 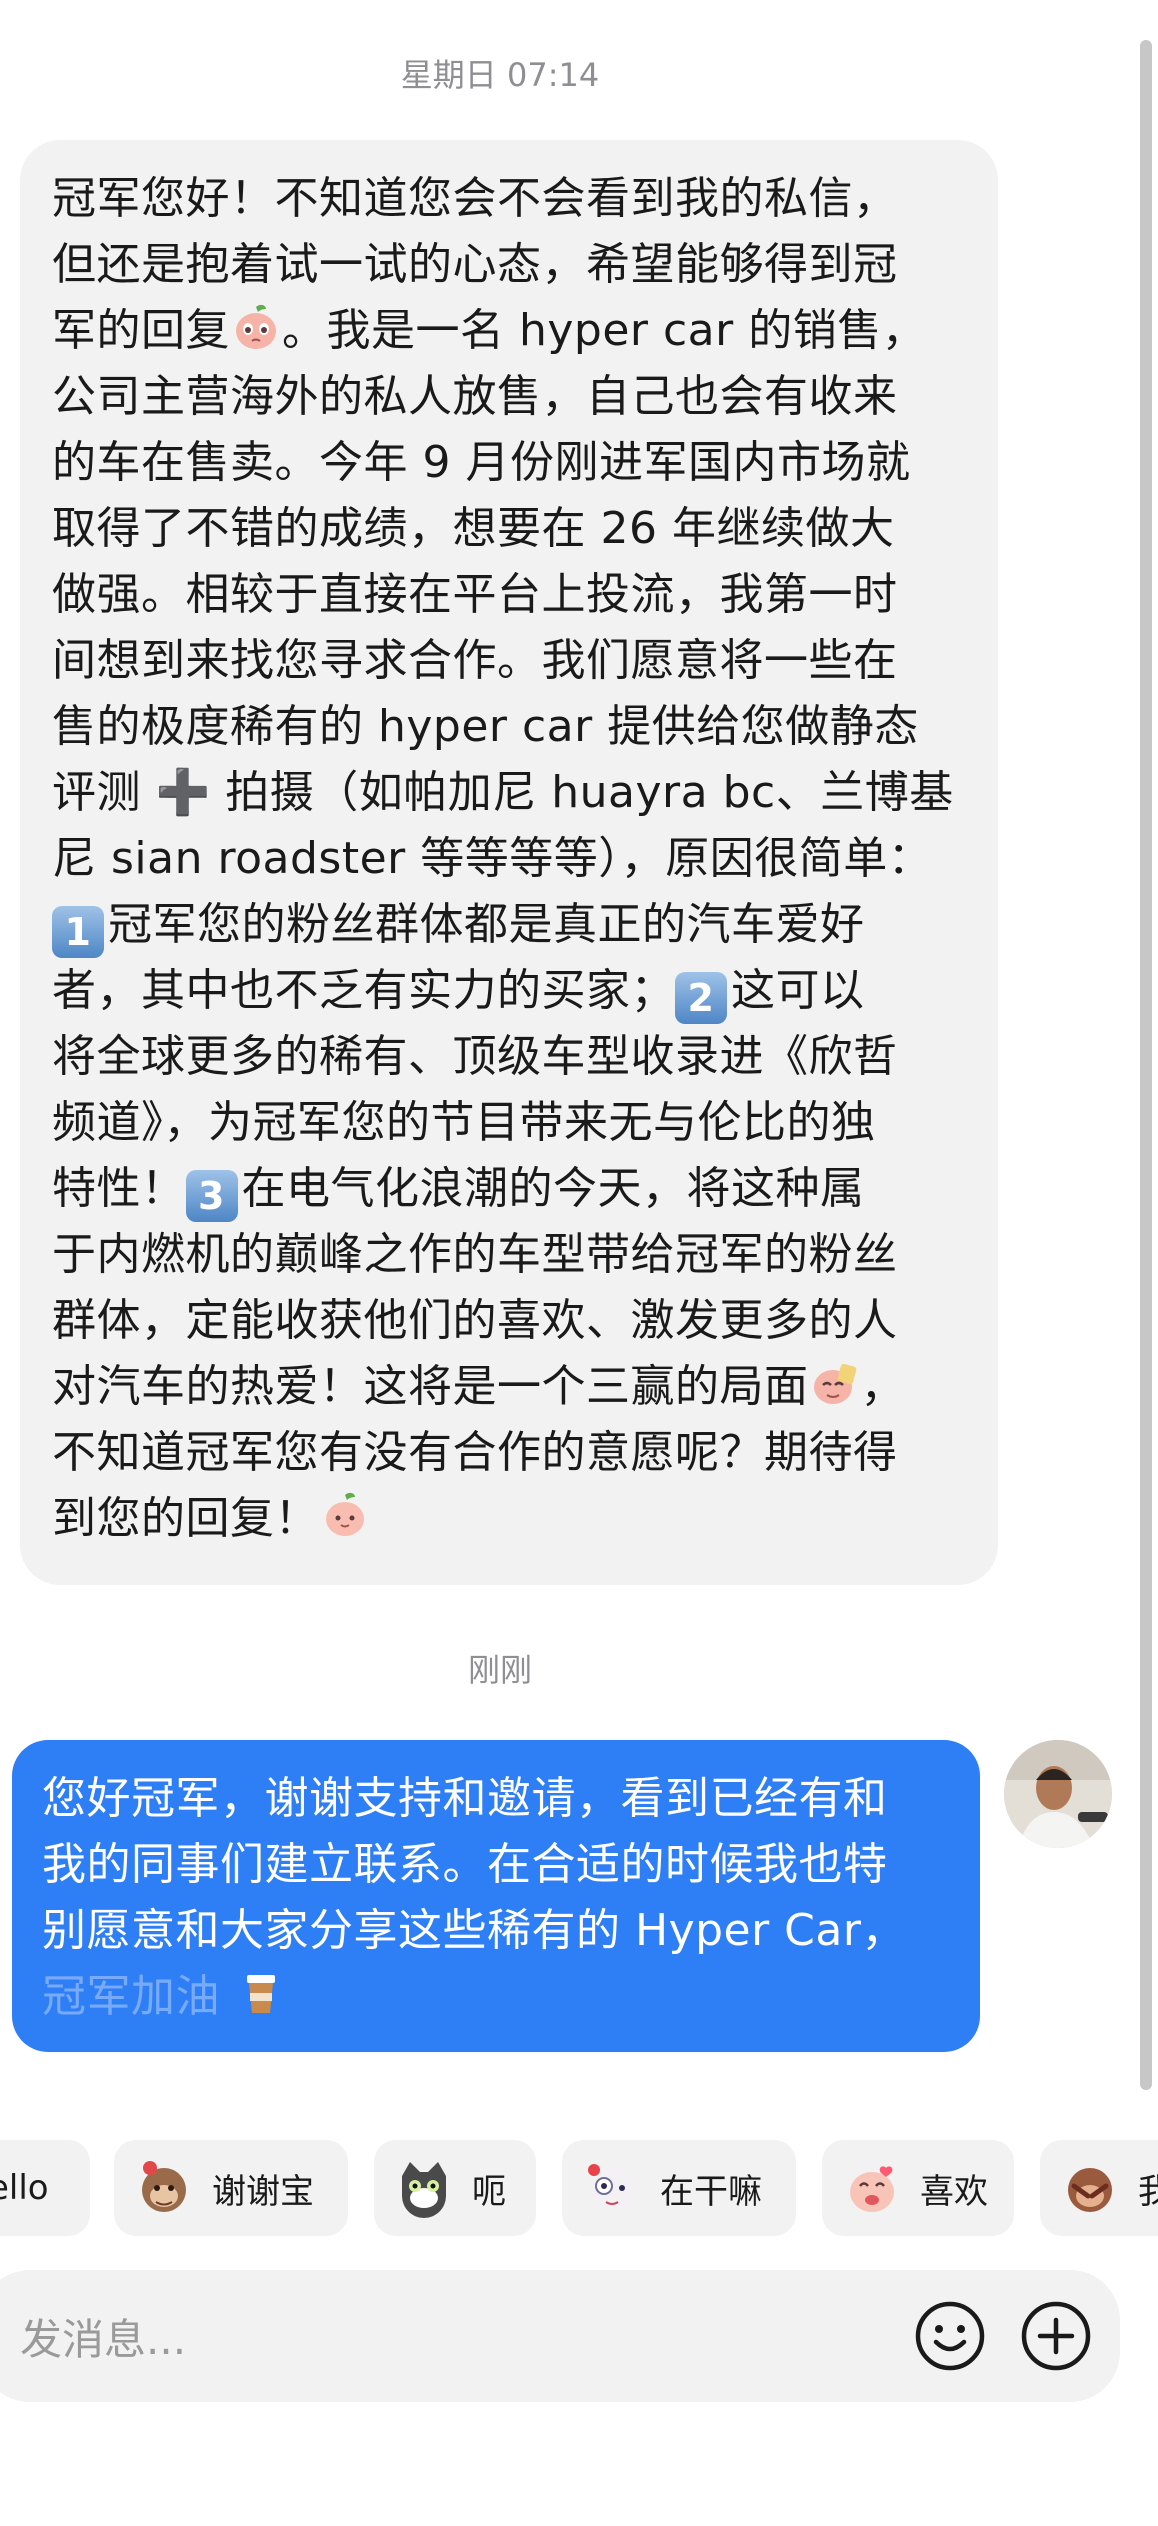 I want to click on sticker-chip: 在干嘛, so click(x=679, y=2188).